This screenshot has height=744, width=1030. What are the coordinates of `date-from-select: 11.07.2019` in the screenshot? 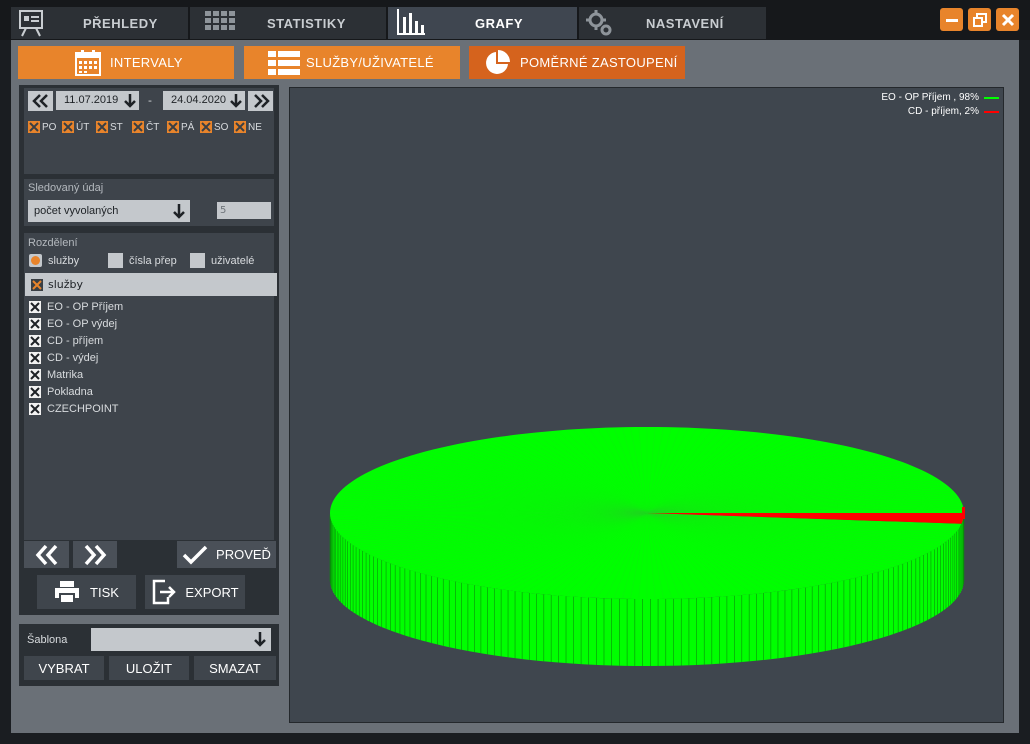 It's located at (97, 100).